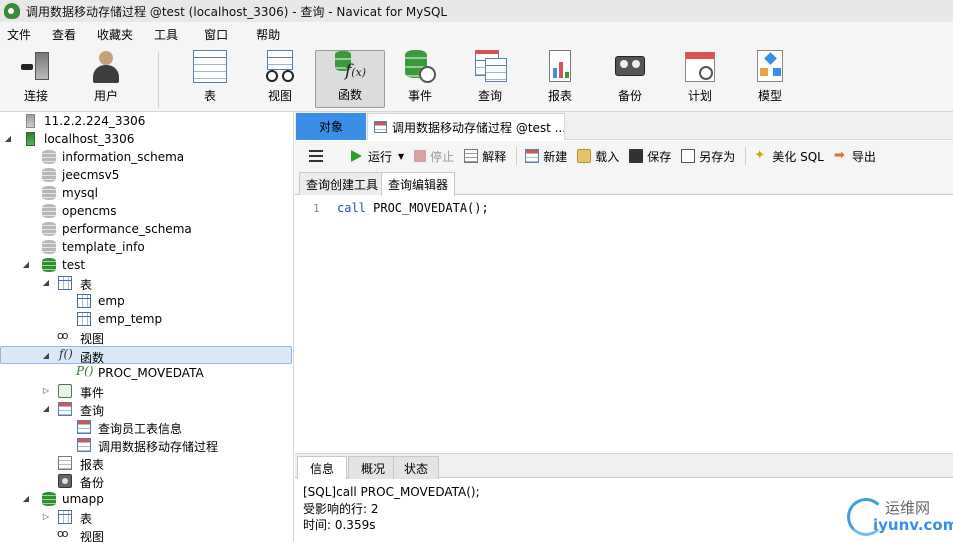 This screenshot has width=953, height=542. I want to click on menu-help: 帮助, so click(268, 34).